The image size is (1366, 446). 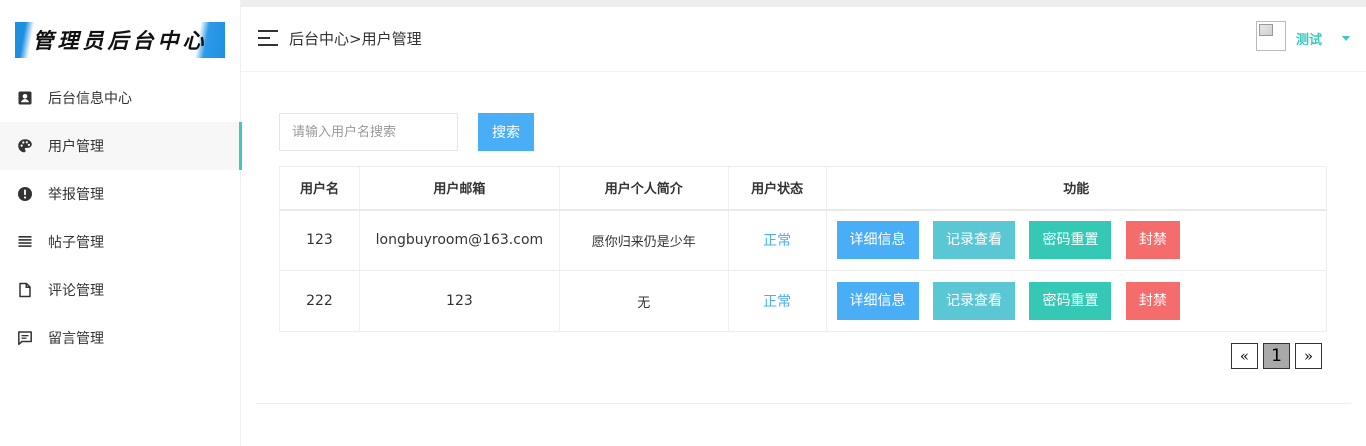 I want to click on column-header: 功能, so click(x=1076, y=188).